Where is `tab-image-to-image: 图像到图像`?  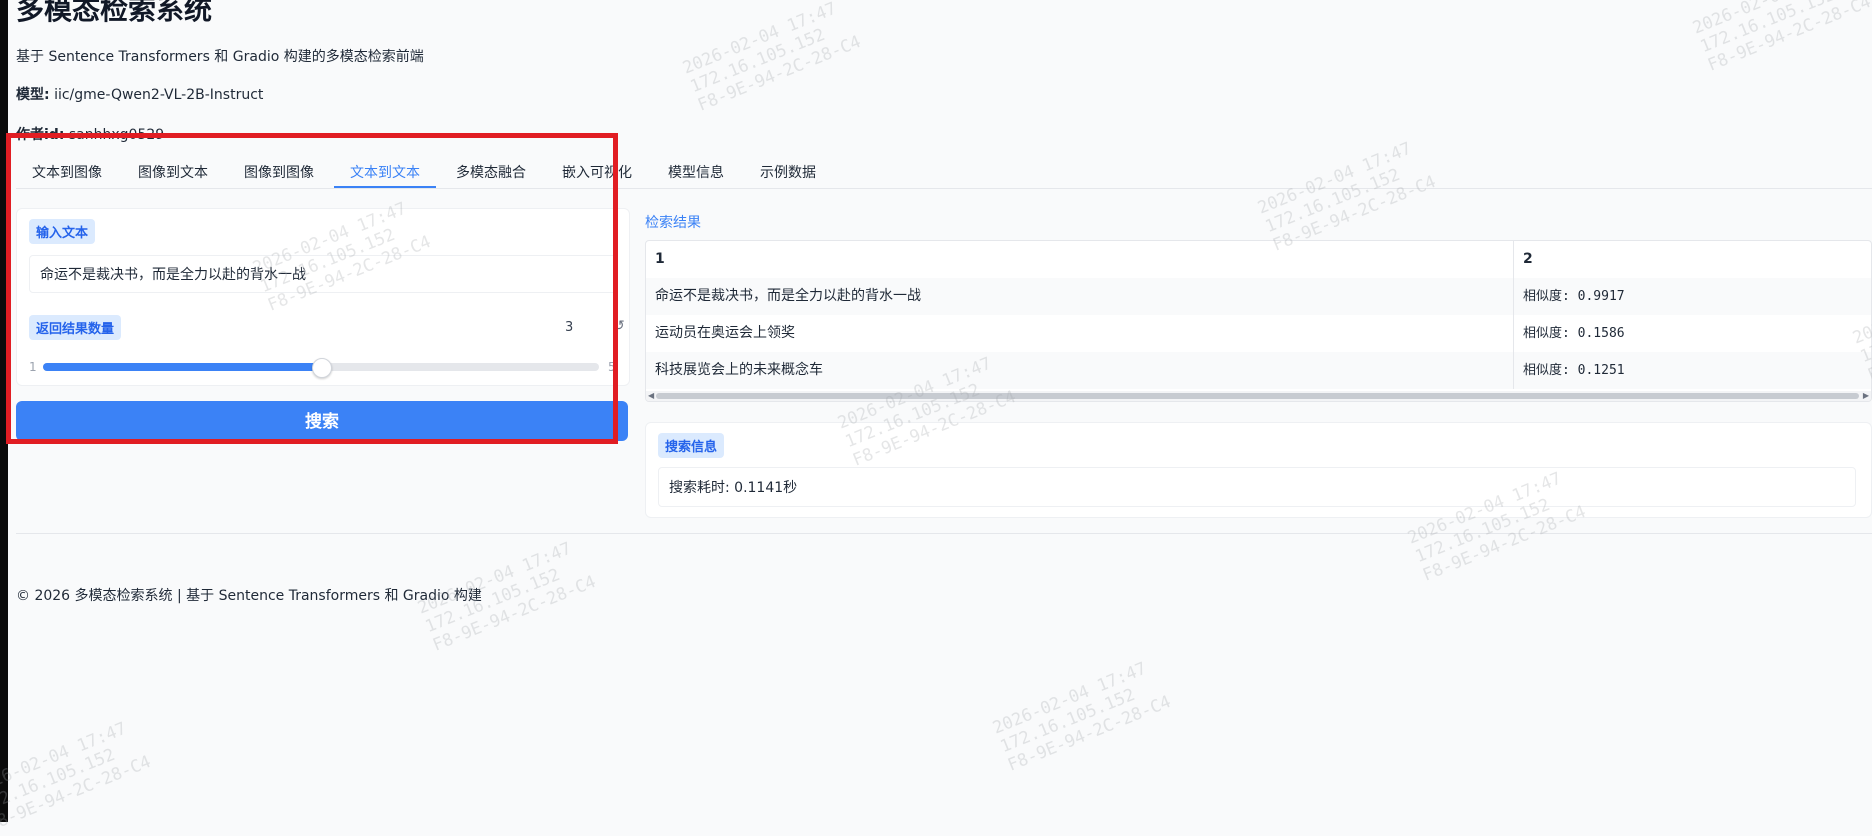 tab-image-to-image: 图像到图像 is located at coordinates (279, 174).